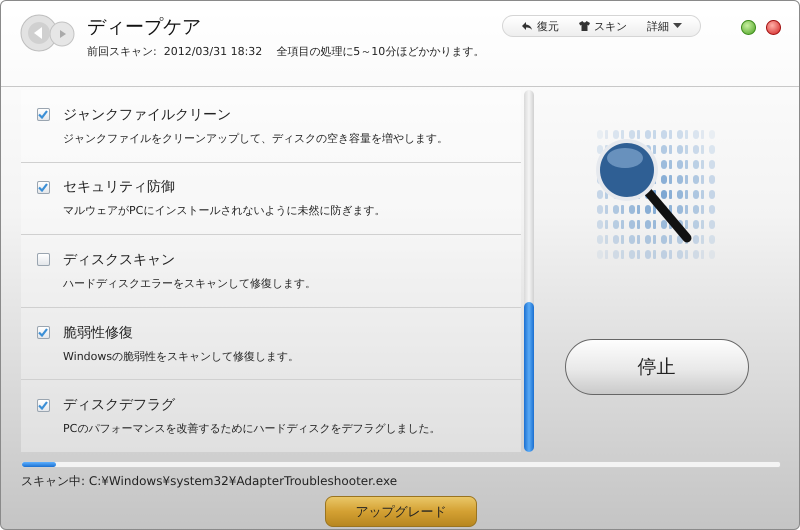 The height and width of the screenshot is (530, 800). What do you see at coordinates (527, 26) in the screenshot?
I see `undo-arrow-icon` at bounding box center [527, 26].